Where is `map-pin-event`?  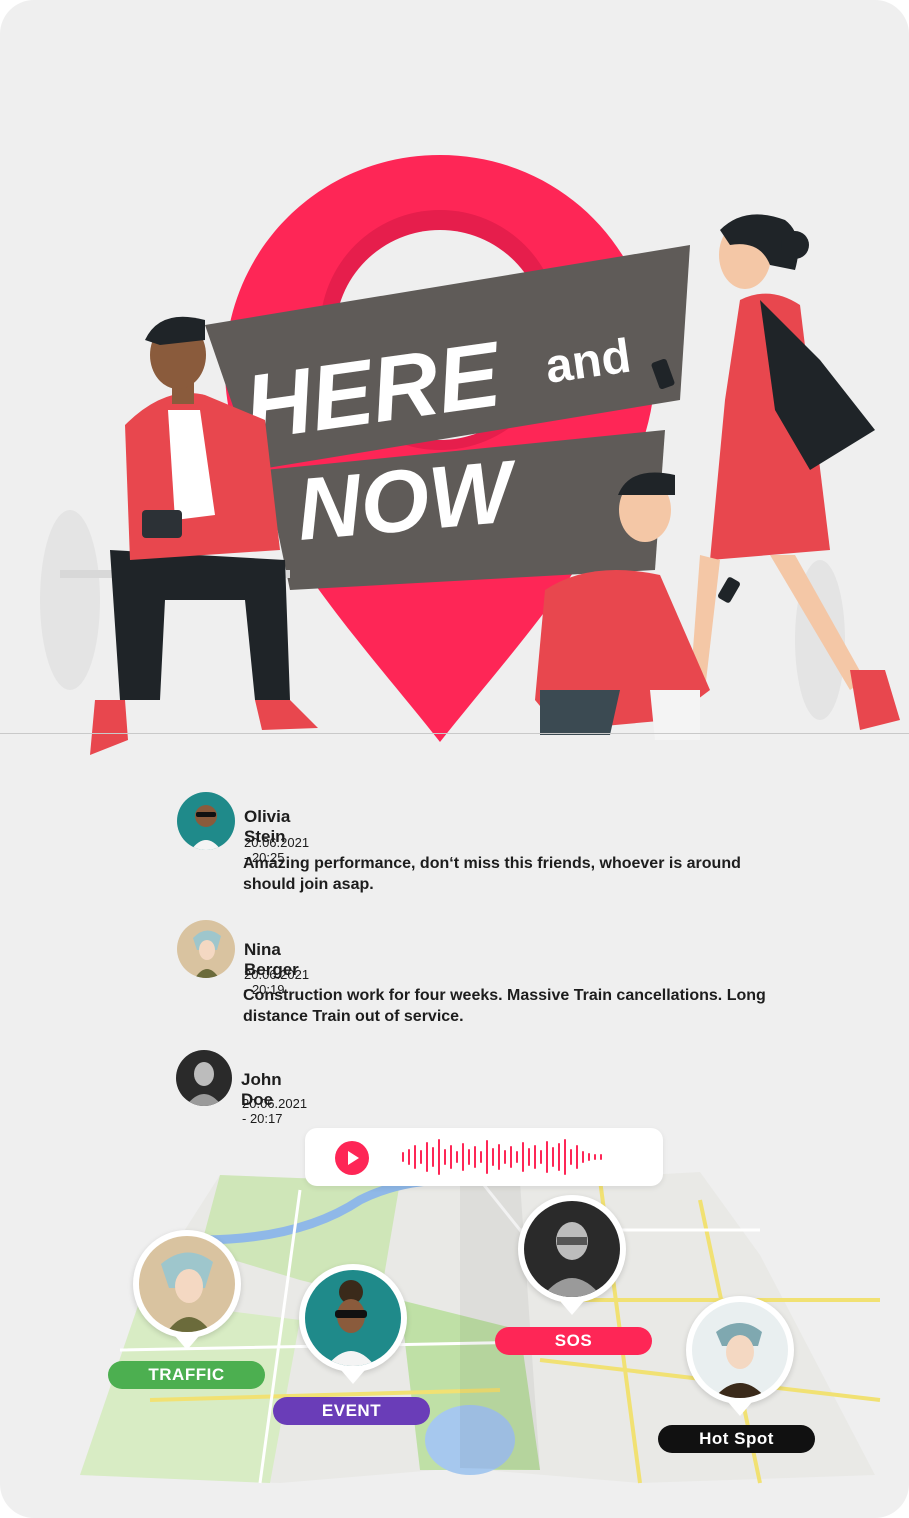 map-pin-event is located at coordinates (353, 1324).